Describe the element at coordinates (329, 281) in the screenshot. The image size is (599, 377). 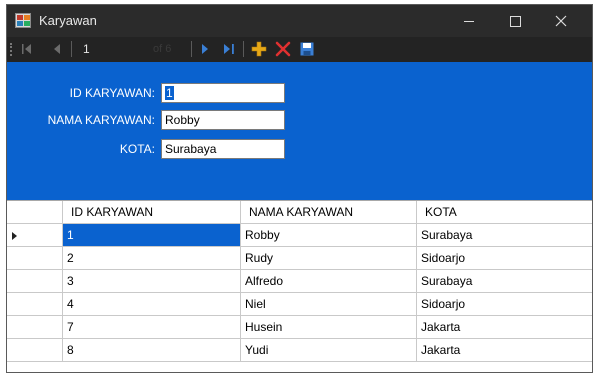
I see `grid-cell-nama: Alfredo` at that location.